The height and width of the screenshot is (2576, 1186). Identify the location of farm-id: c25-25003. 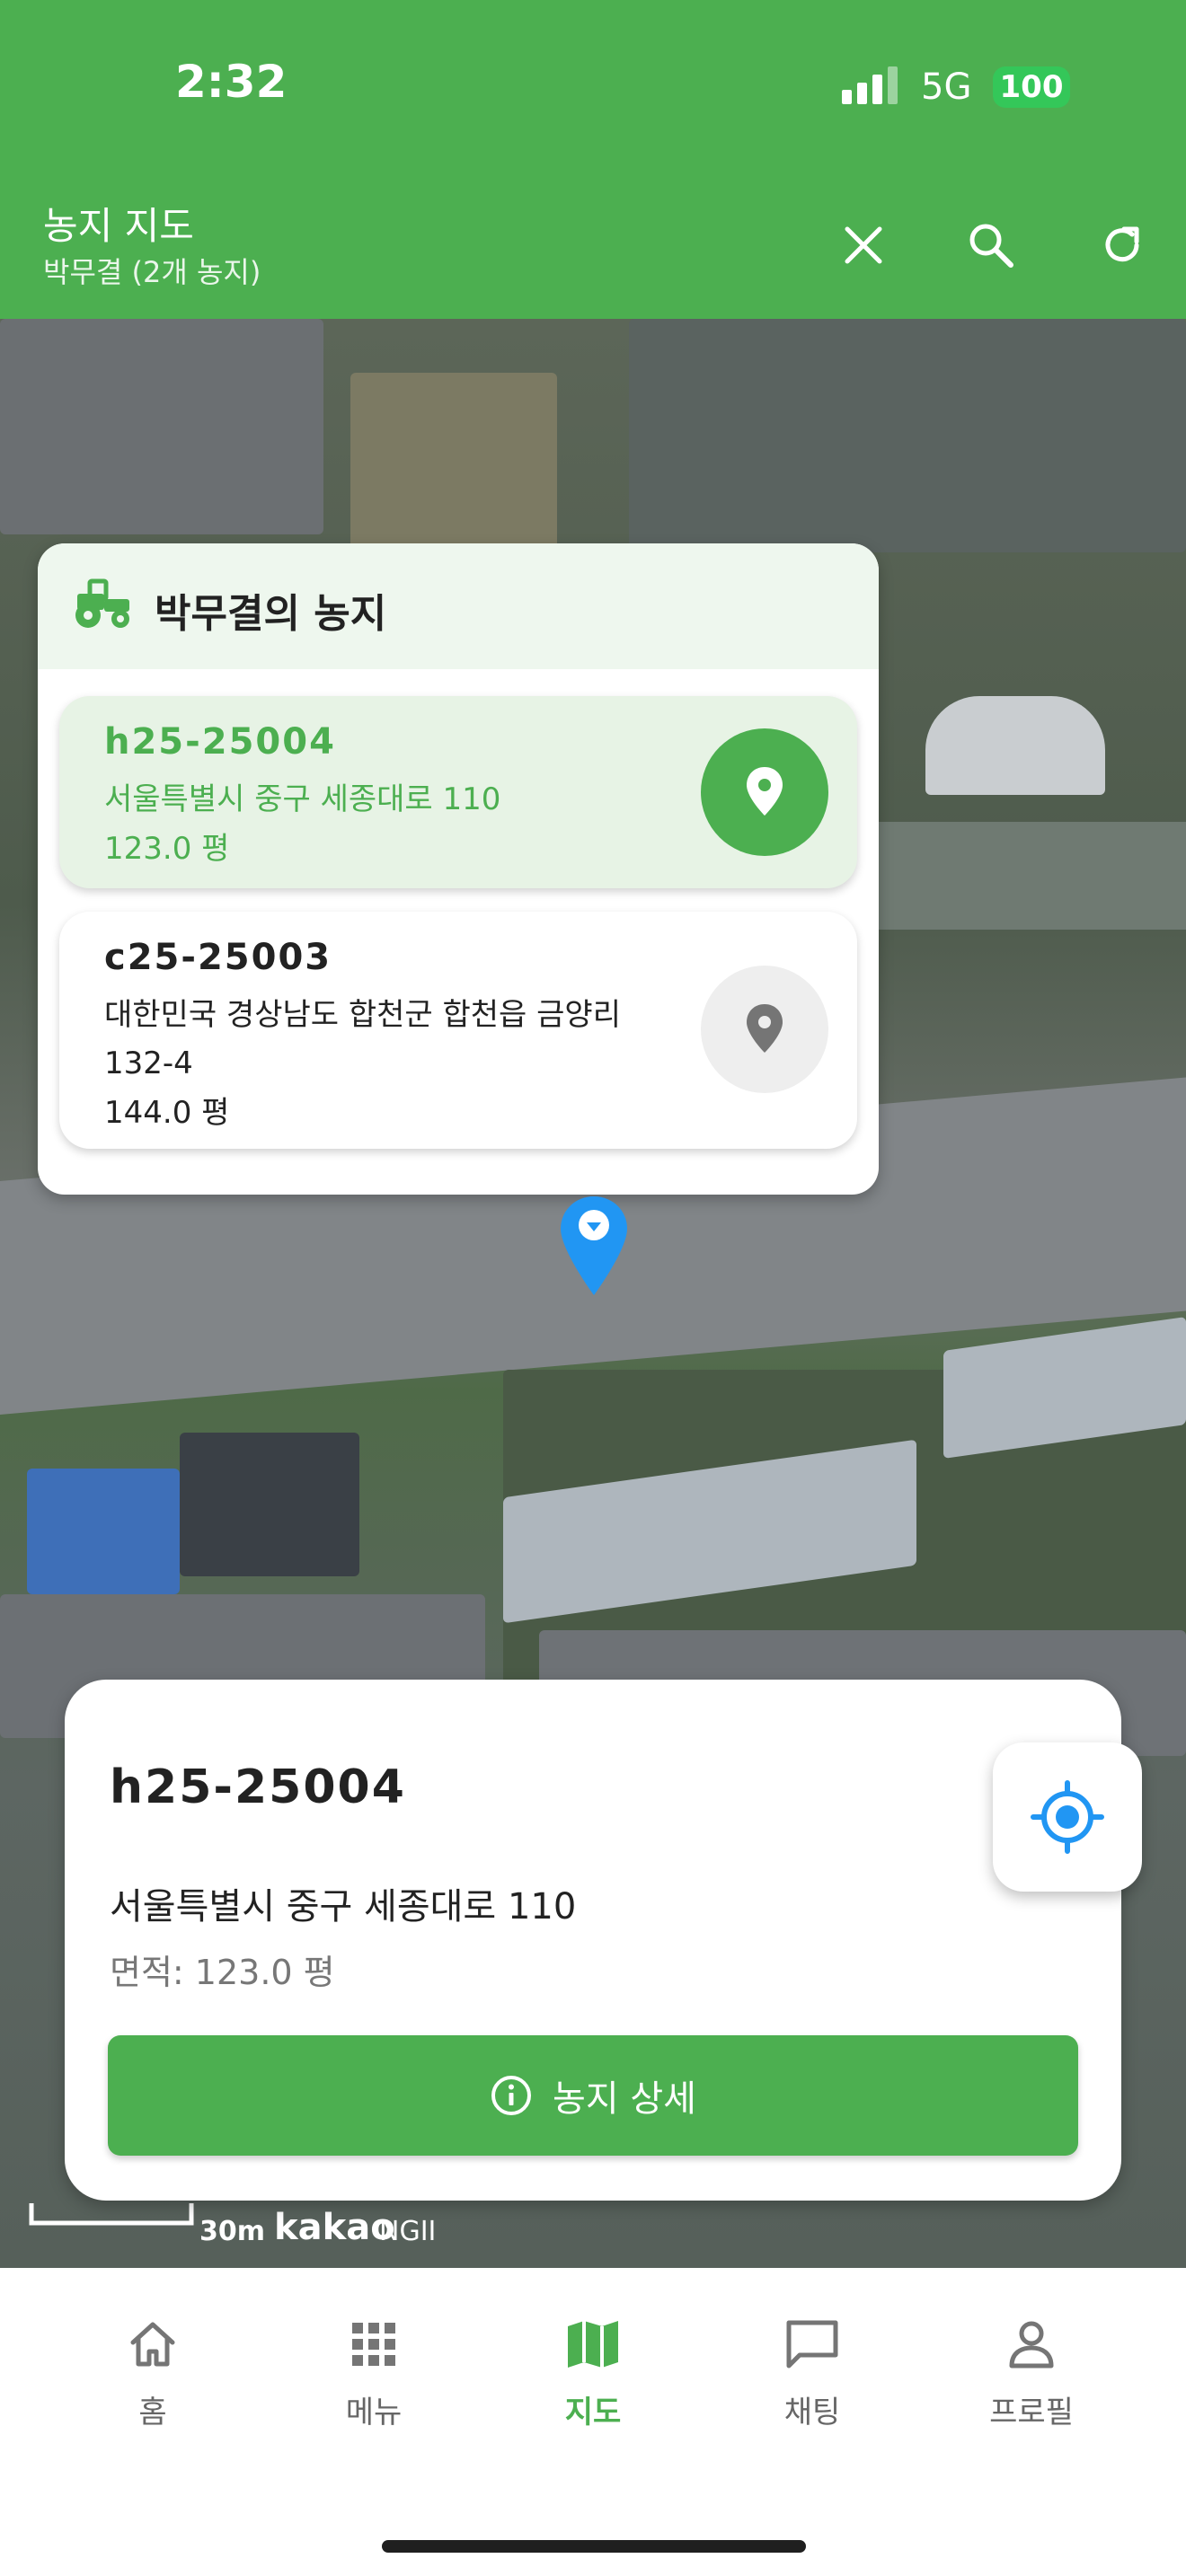
(218, 958).